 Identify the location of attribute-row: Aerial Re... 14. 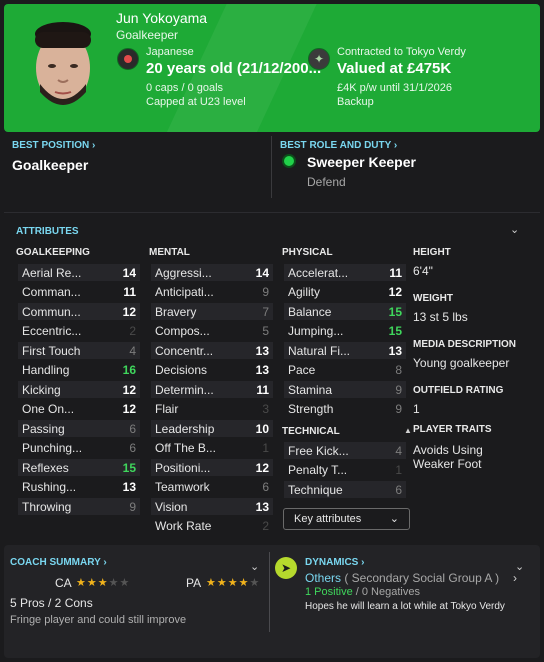
(79, 272).